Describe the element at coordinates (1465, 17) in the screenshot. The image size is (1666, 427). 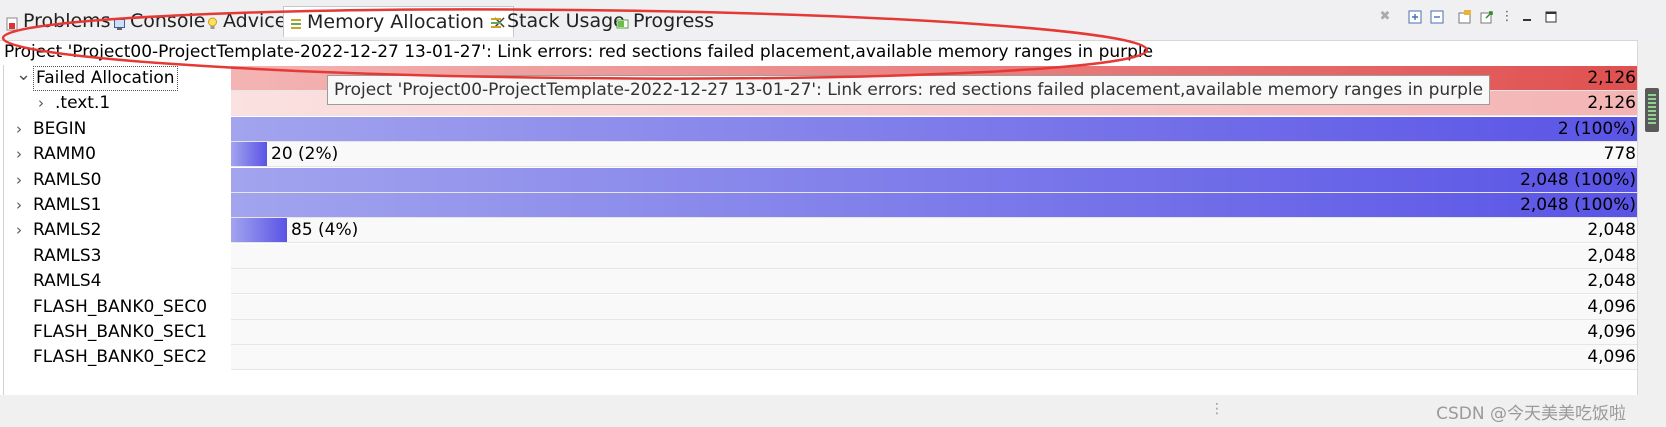
I see `new-view-icon` at that location.